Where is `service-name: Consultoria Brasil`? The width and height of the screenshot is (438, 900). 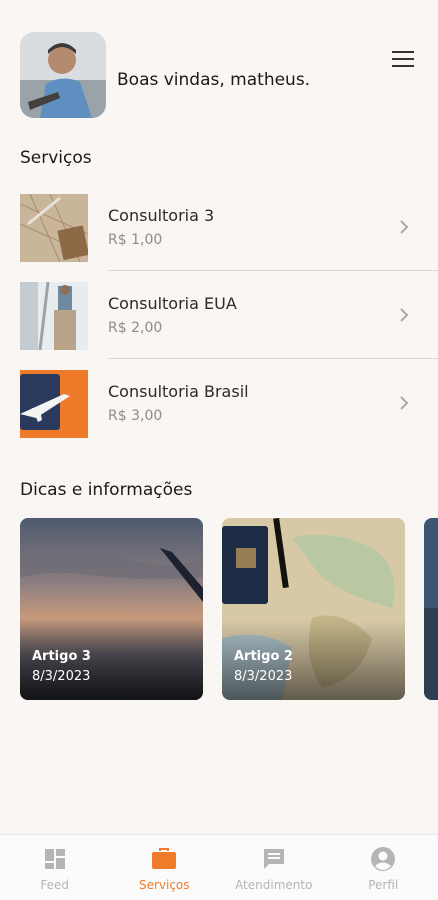 service-name: Consultoria Brasil is located at coordinates (178, 391).